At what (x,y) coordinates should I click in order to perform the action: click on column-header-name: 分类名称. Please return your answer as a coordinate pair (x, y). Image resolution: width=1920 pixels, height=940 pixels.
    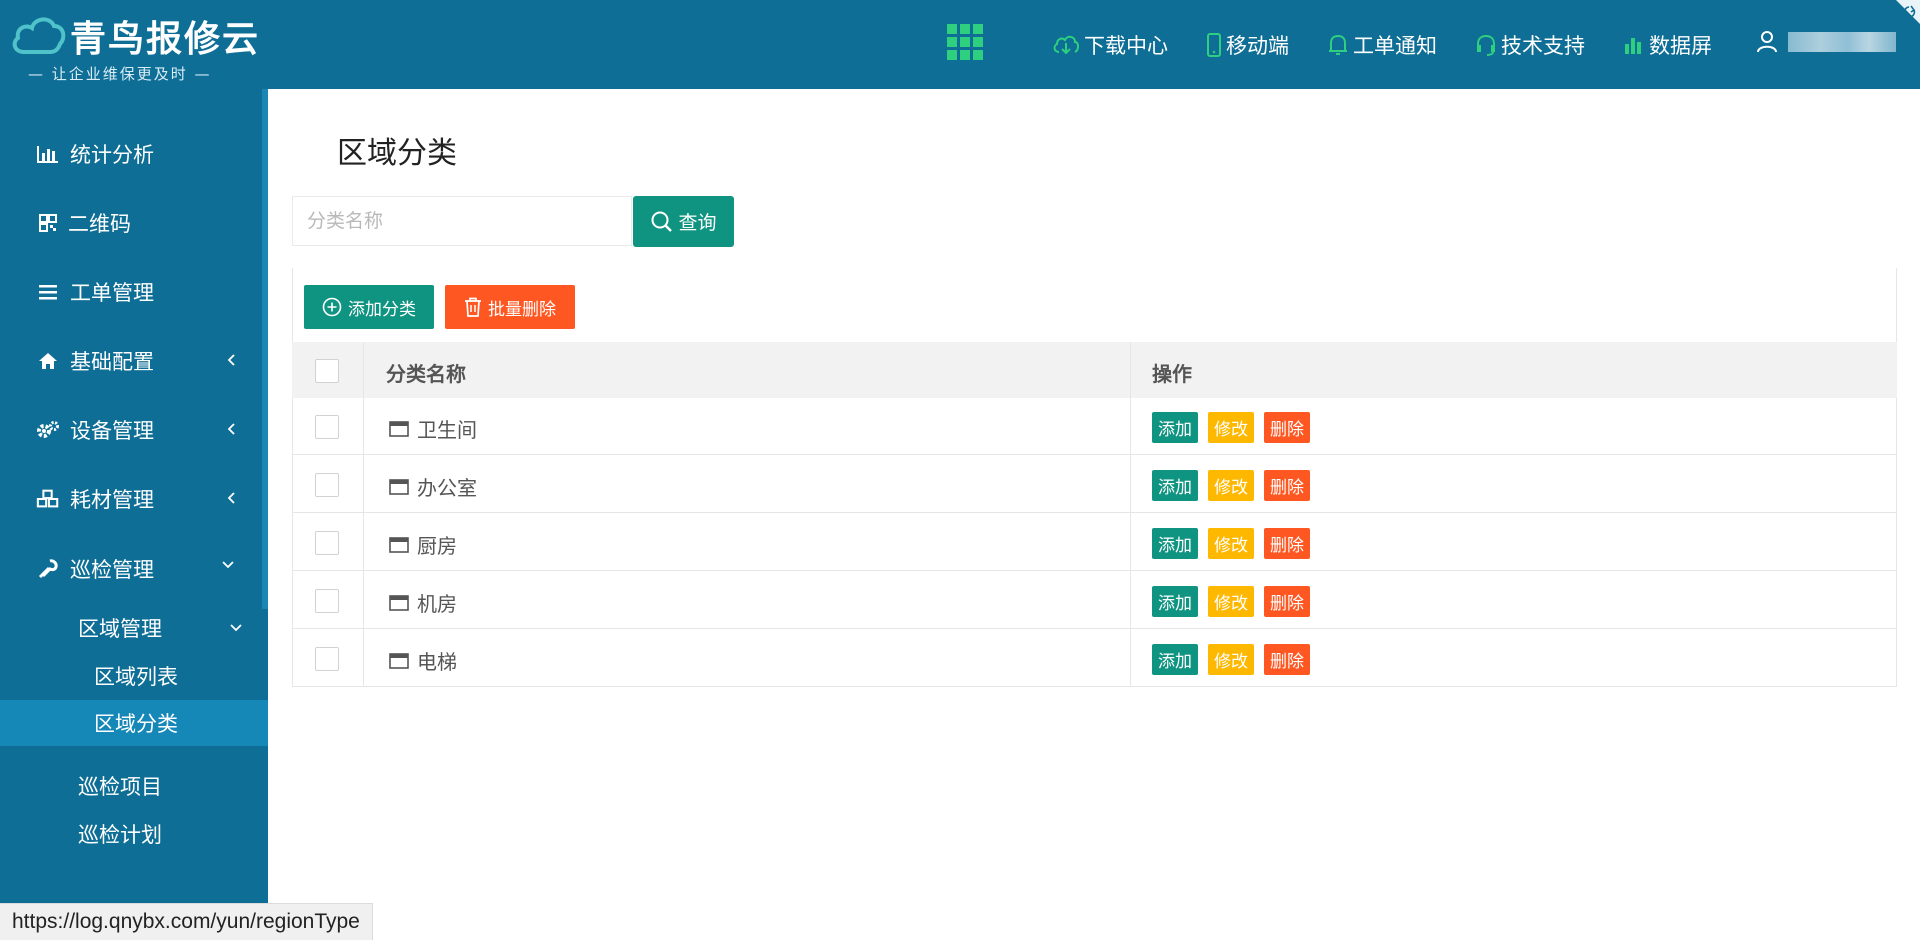
    Looking at the image, I should click on (426, 374).